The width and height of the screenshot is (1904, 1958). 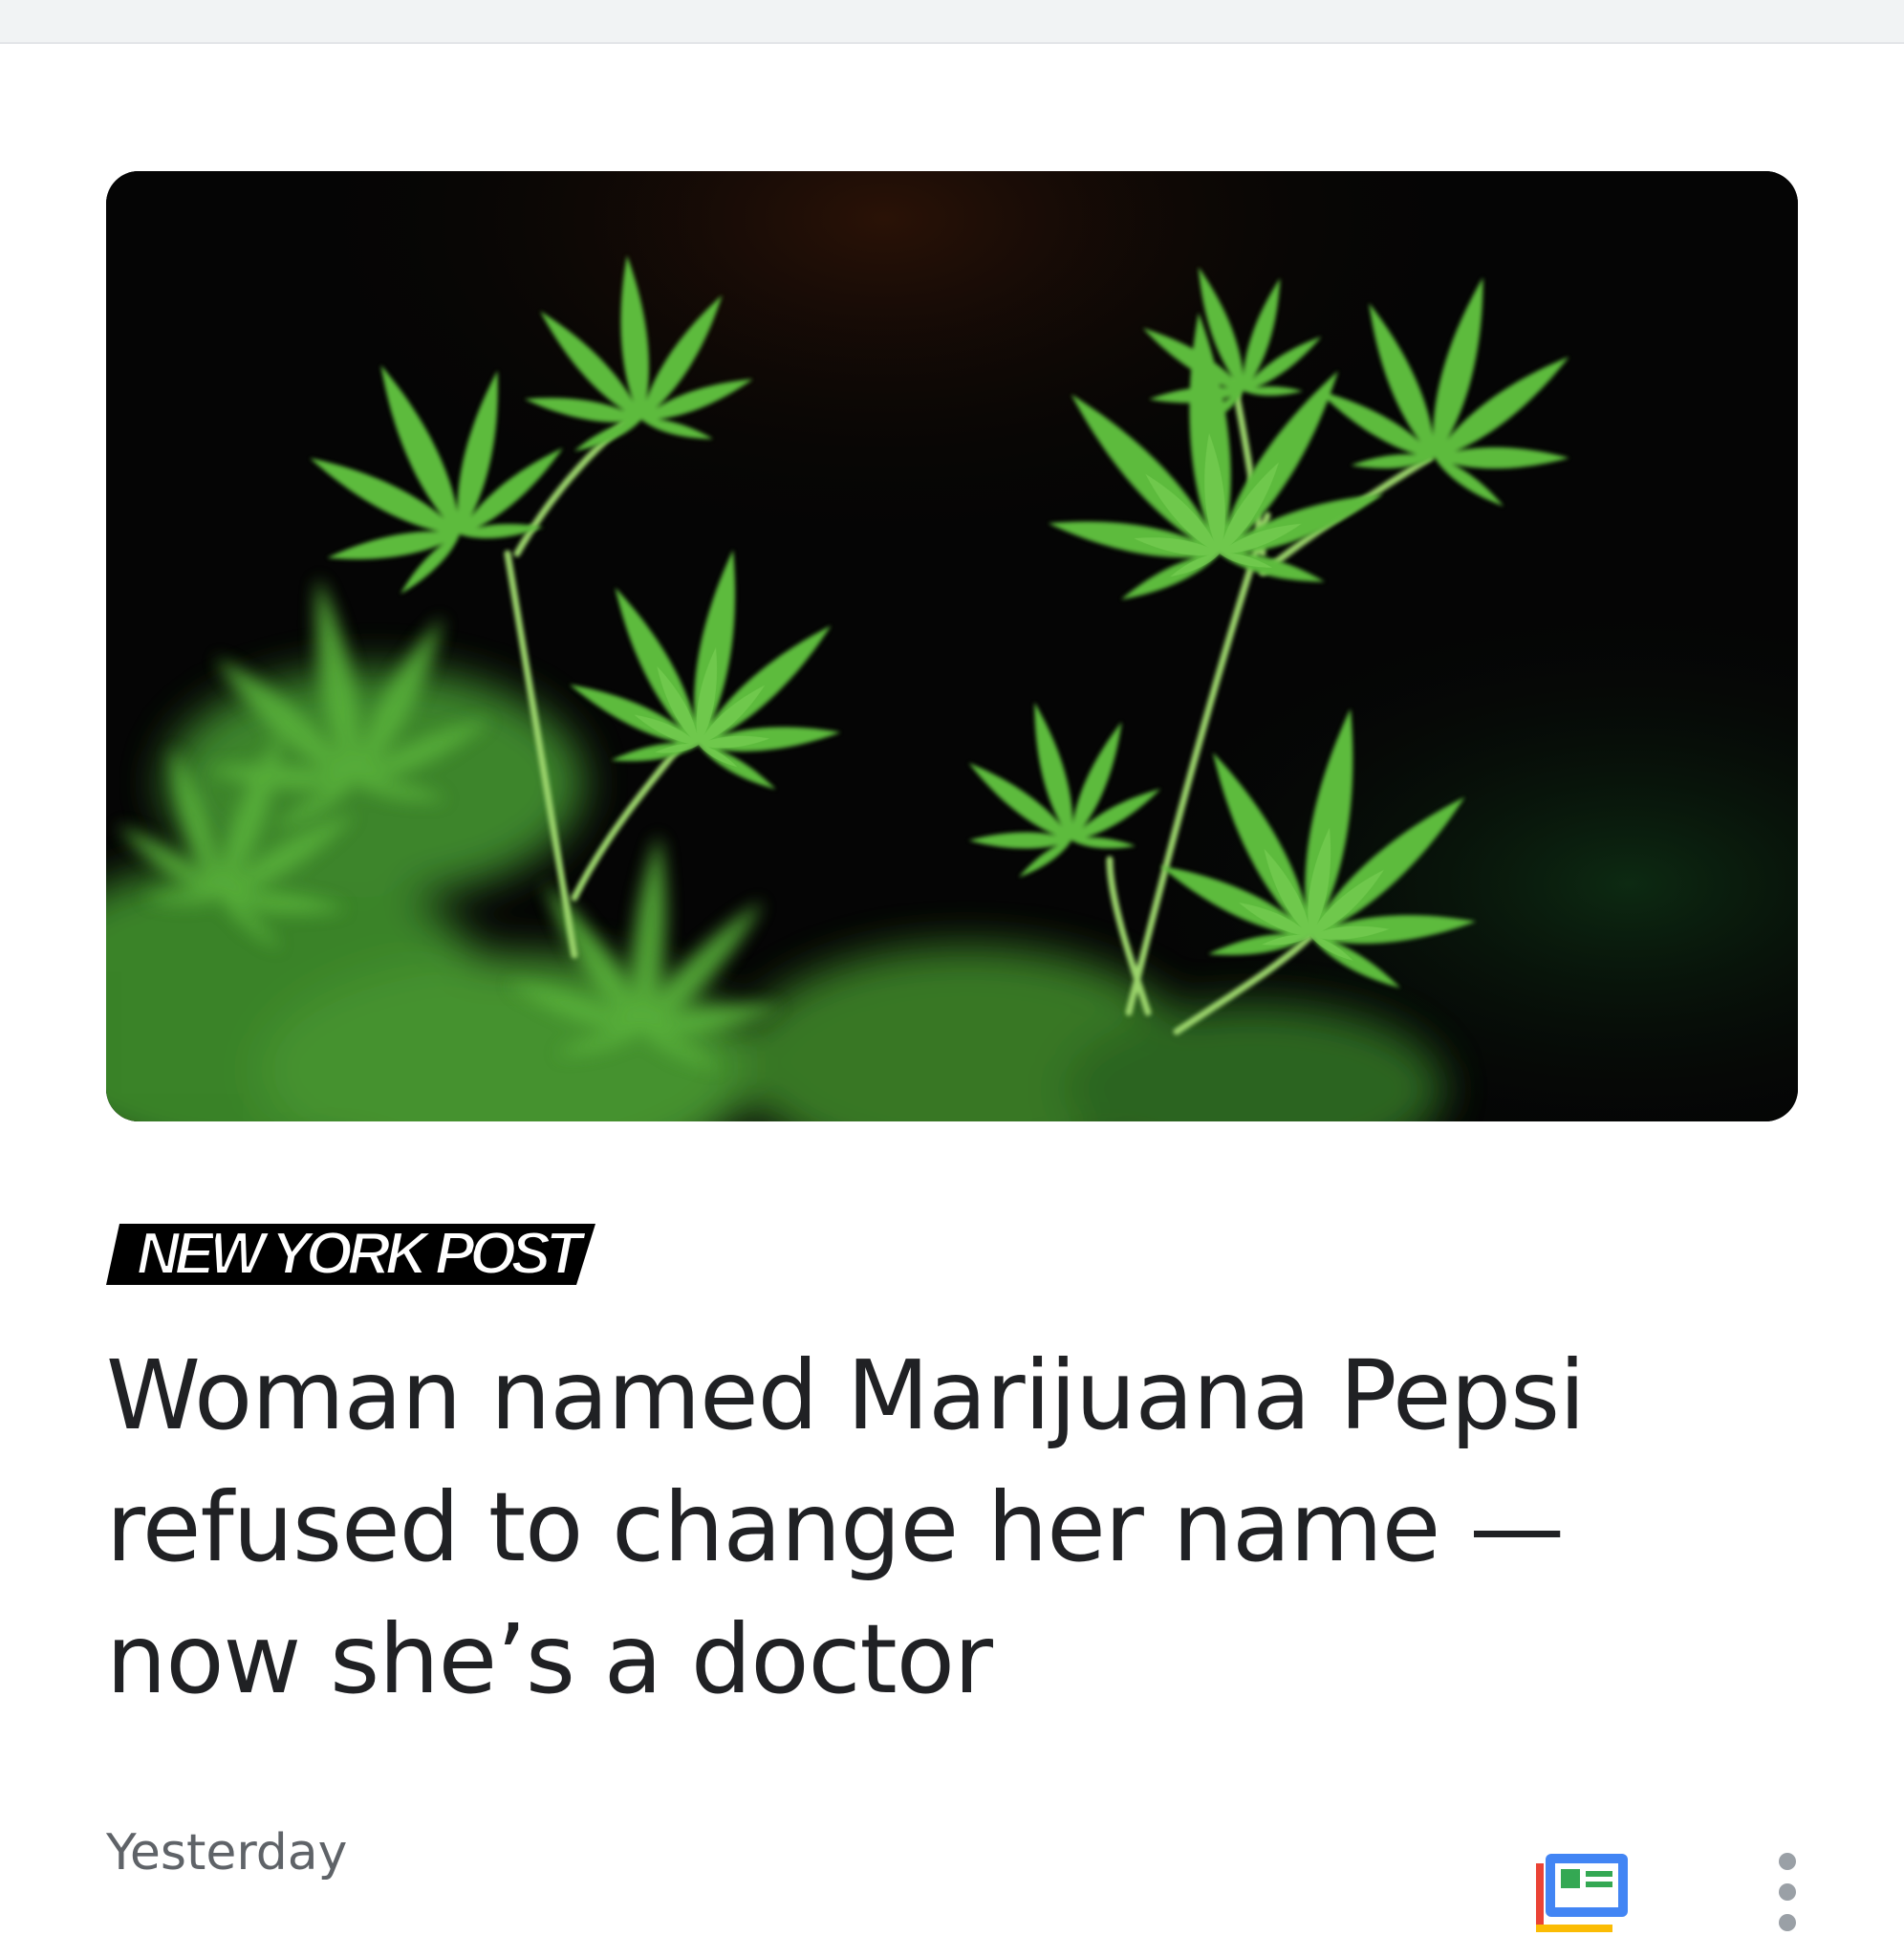 I want to click on full-coverage-button, so click(x=1582, y=1892).